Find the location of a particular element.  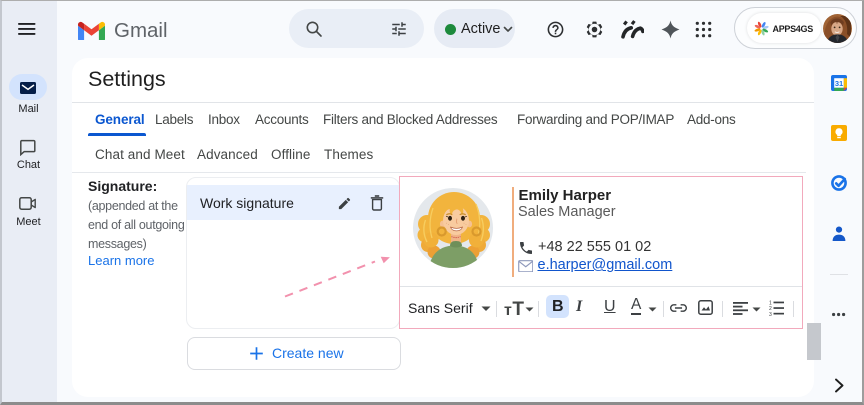

svg-text: 31 is located at coordinates (839, 83).